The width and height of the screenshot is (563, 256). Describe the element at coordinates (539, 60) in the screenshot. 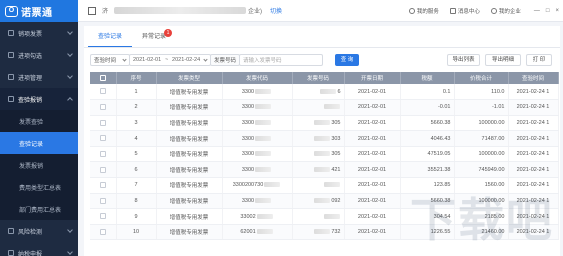

I see `print-button: 打 印` at that location.